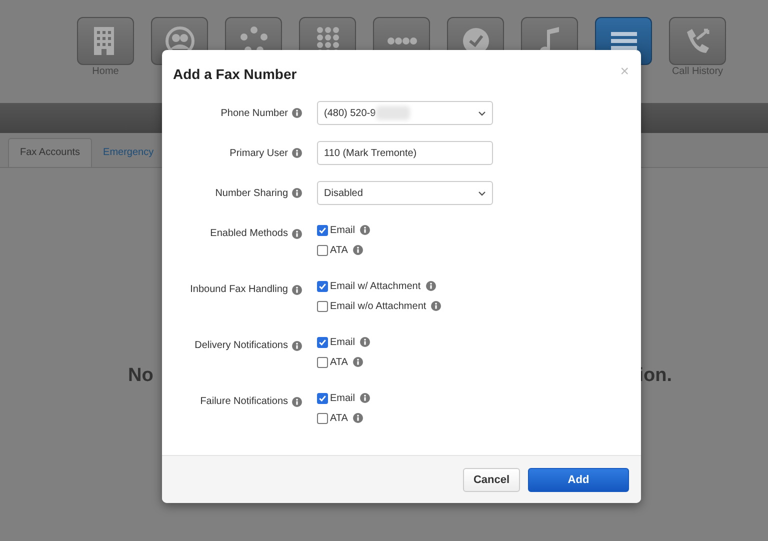 The image size is (768, 541). I want to click on dialog-title: Add a Fax Number, so click(235, 74).